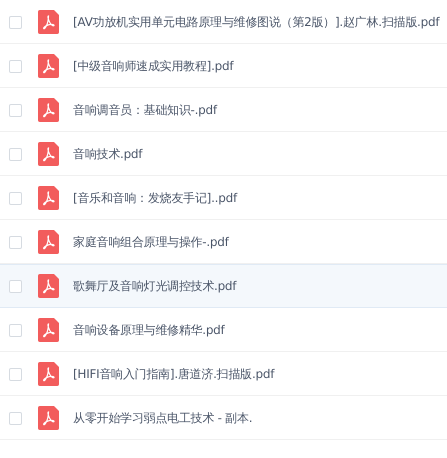 This screenshot has height=458, width=447. Describe the element at coordinates (256, 22) in the screenshot. I see `file-name: [AV功放机实用单元电路原理与维修图说（第2版）].赵广林.扫描版.pdf` at that location.